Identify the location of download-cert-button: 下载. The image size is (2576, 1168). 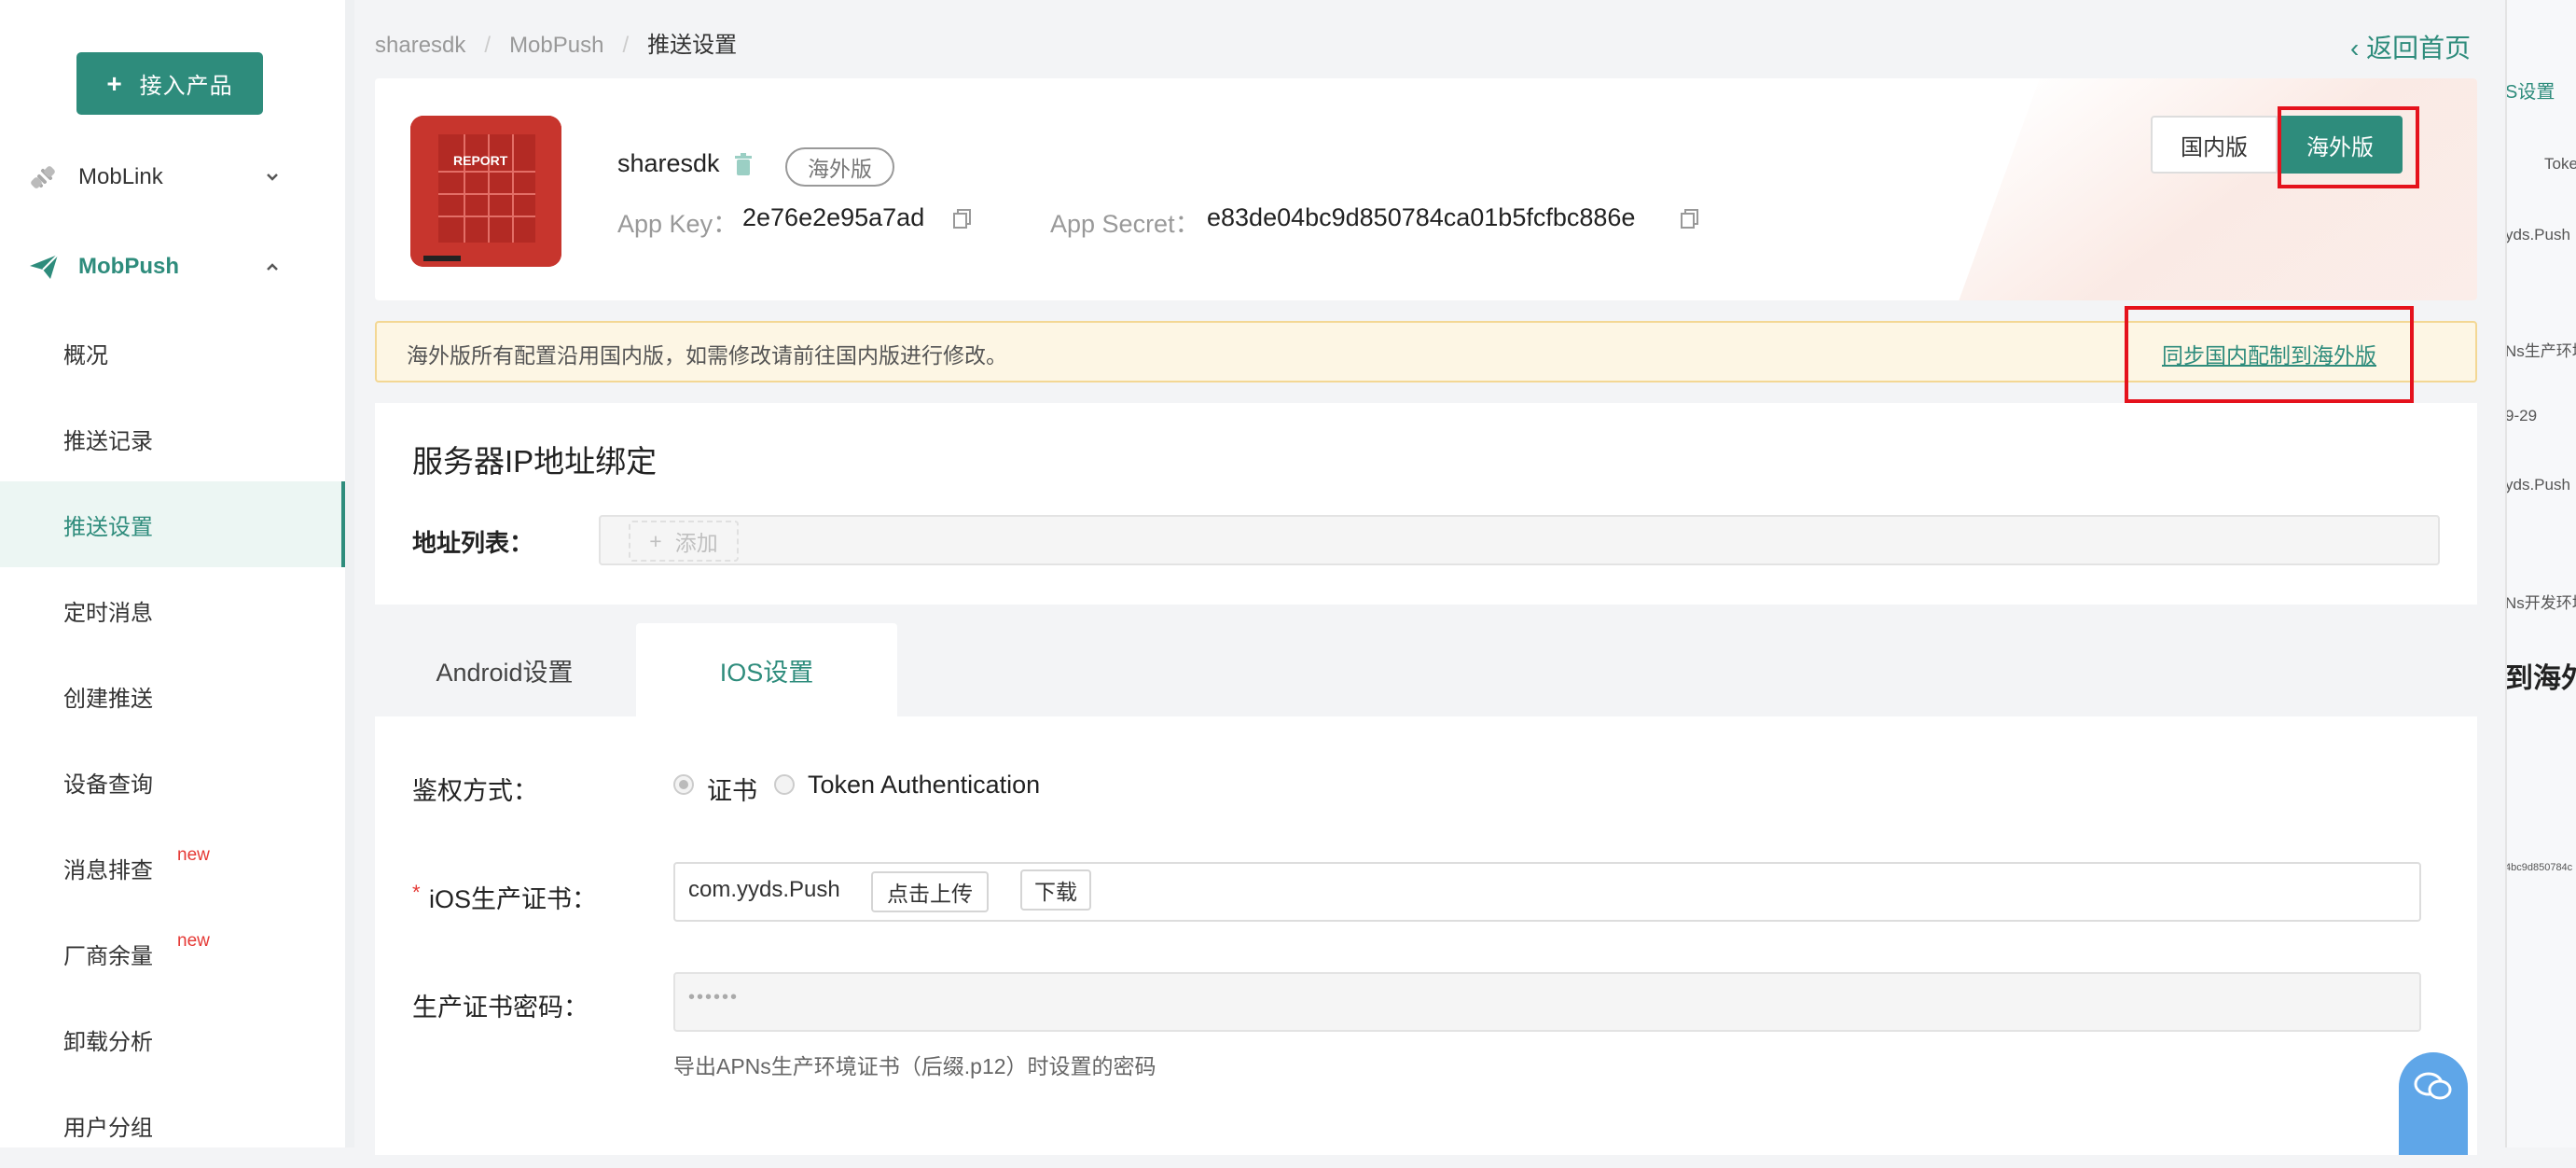
(1055, 890).